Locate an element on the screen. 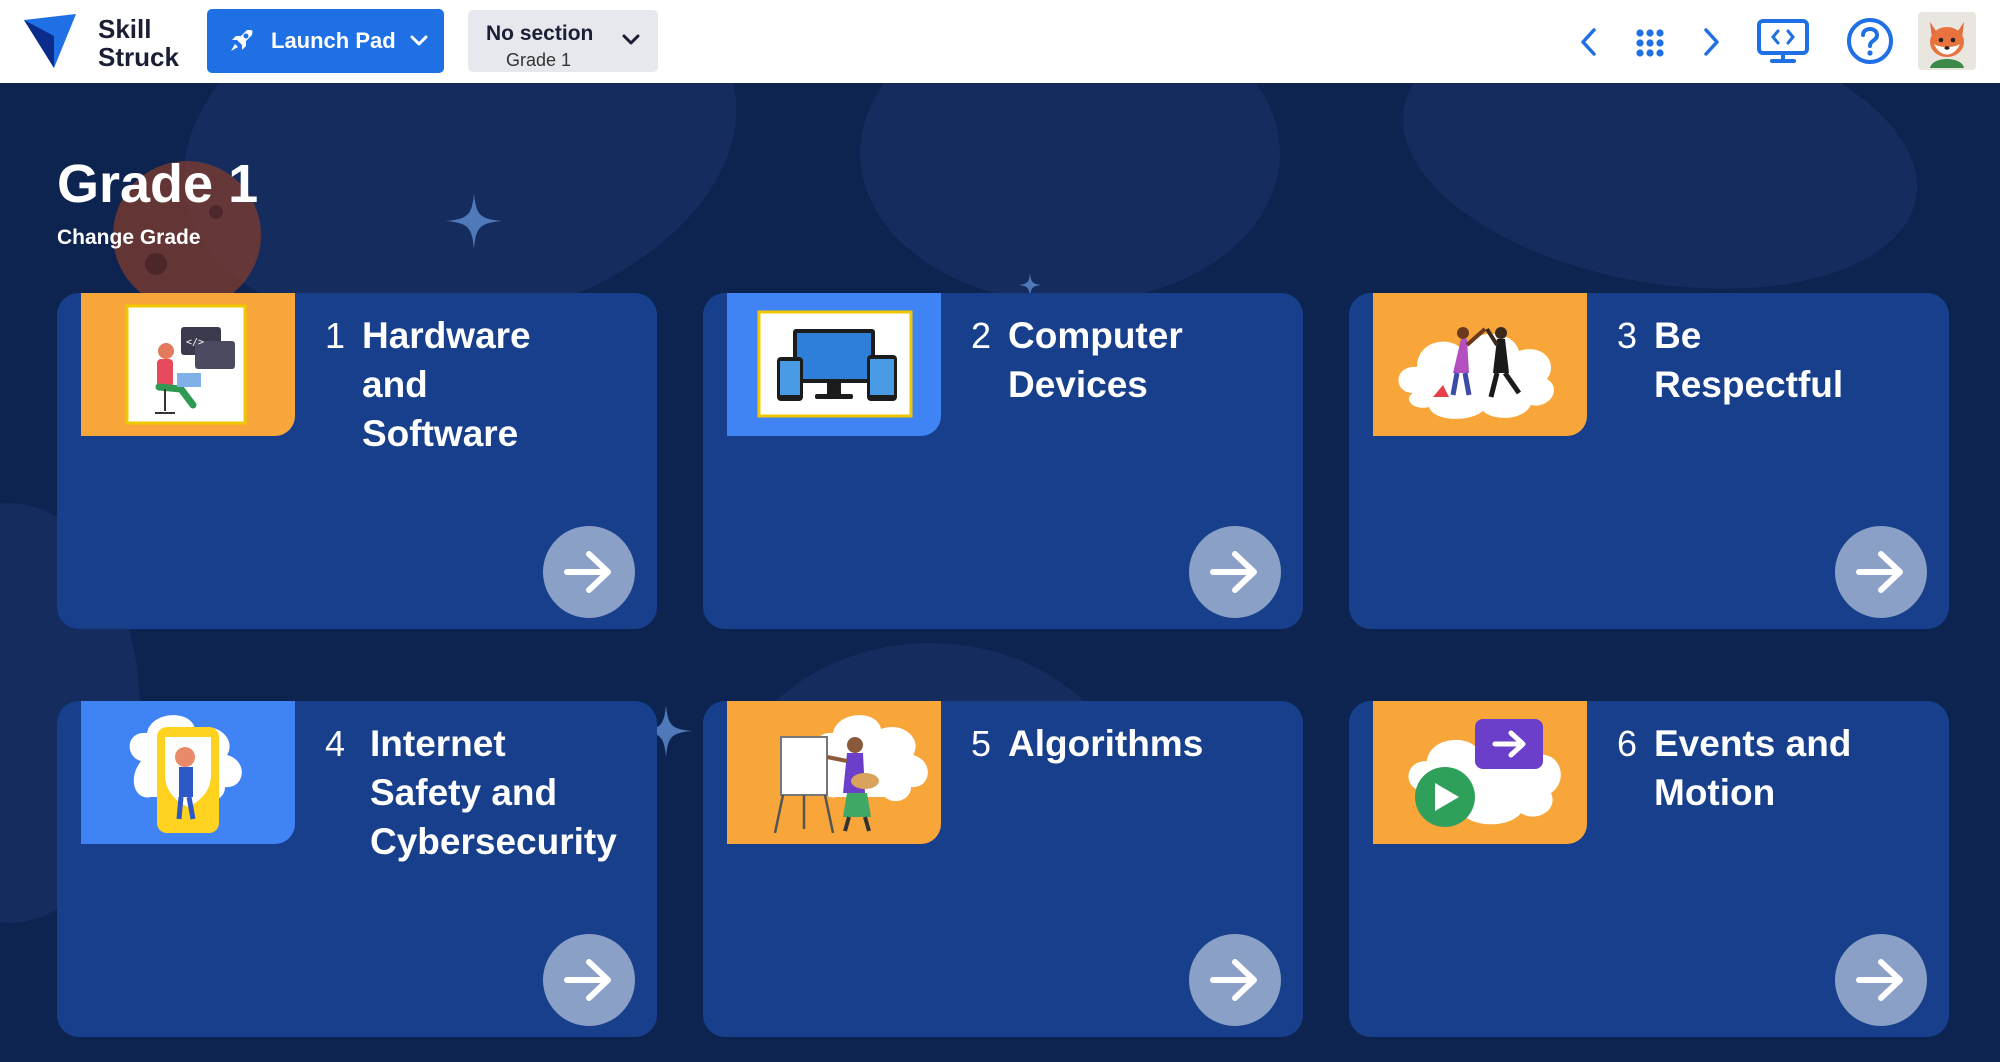 The height and width of the screenshot is (1062, 2000). help-icon is located at coordinates (1870, 41).